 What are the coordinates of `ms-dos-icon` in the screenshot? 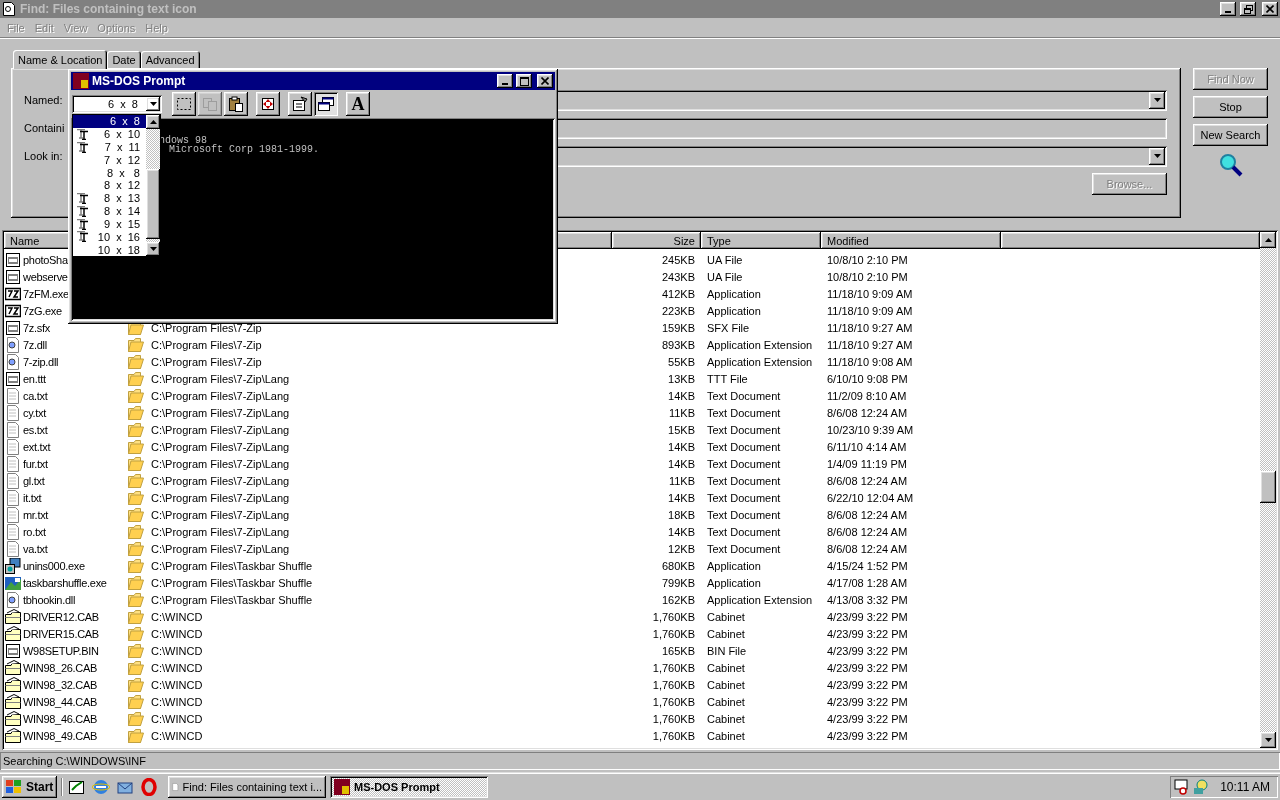 It's located at (81, 81).